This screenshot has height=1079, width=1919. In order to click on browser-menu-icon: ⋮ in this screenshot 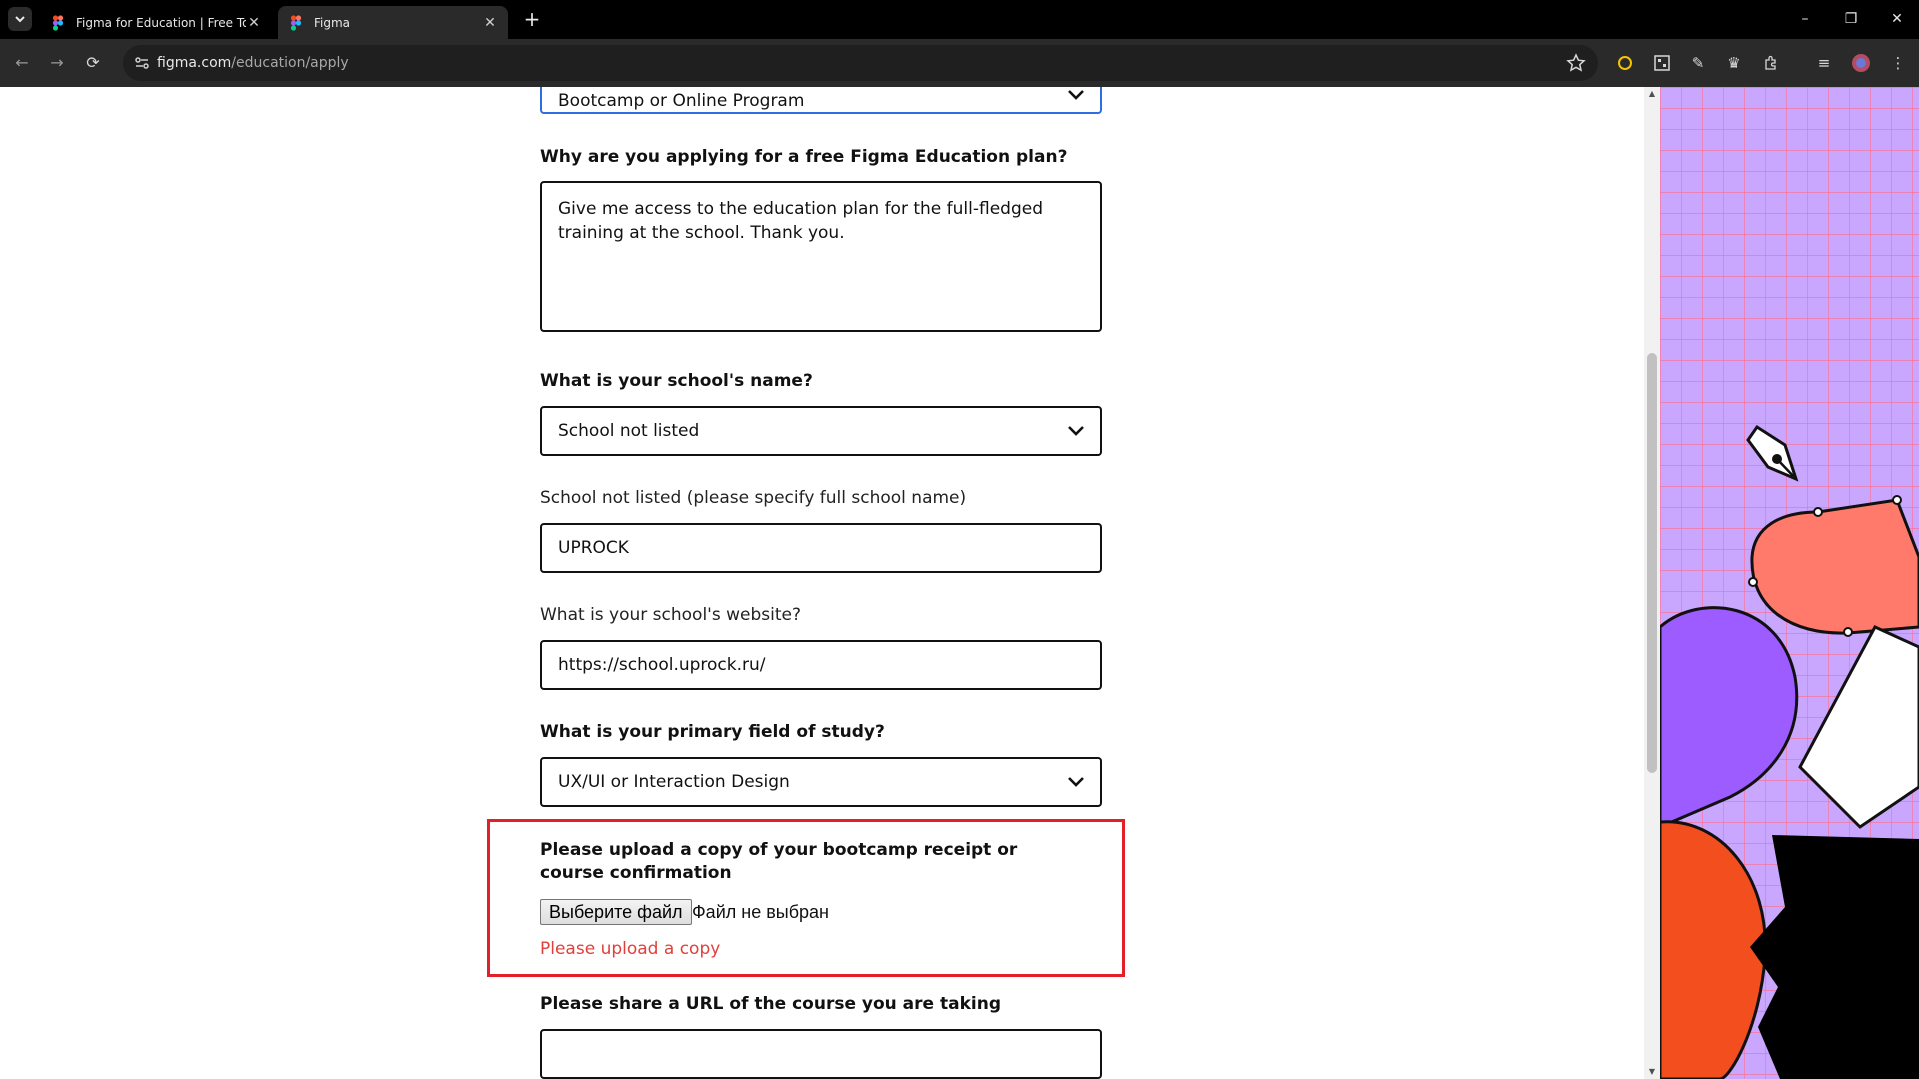, I will do `click(1898, 63)`.